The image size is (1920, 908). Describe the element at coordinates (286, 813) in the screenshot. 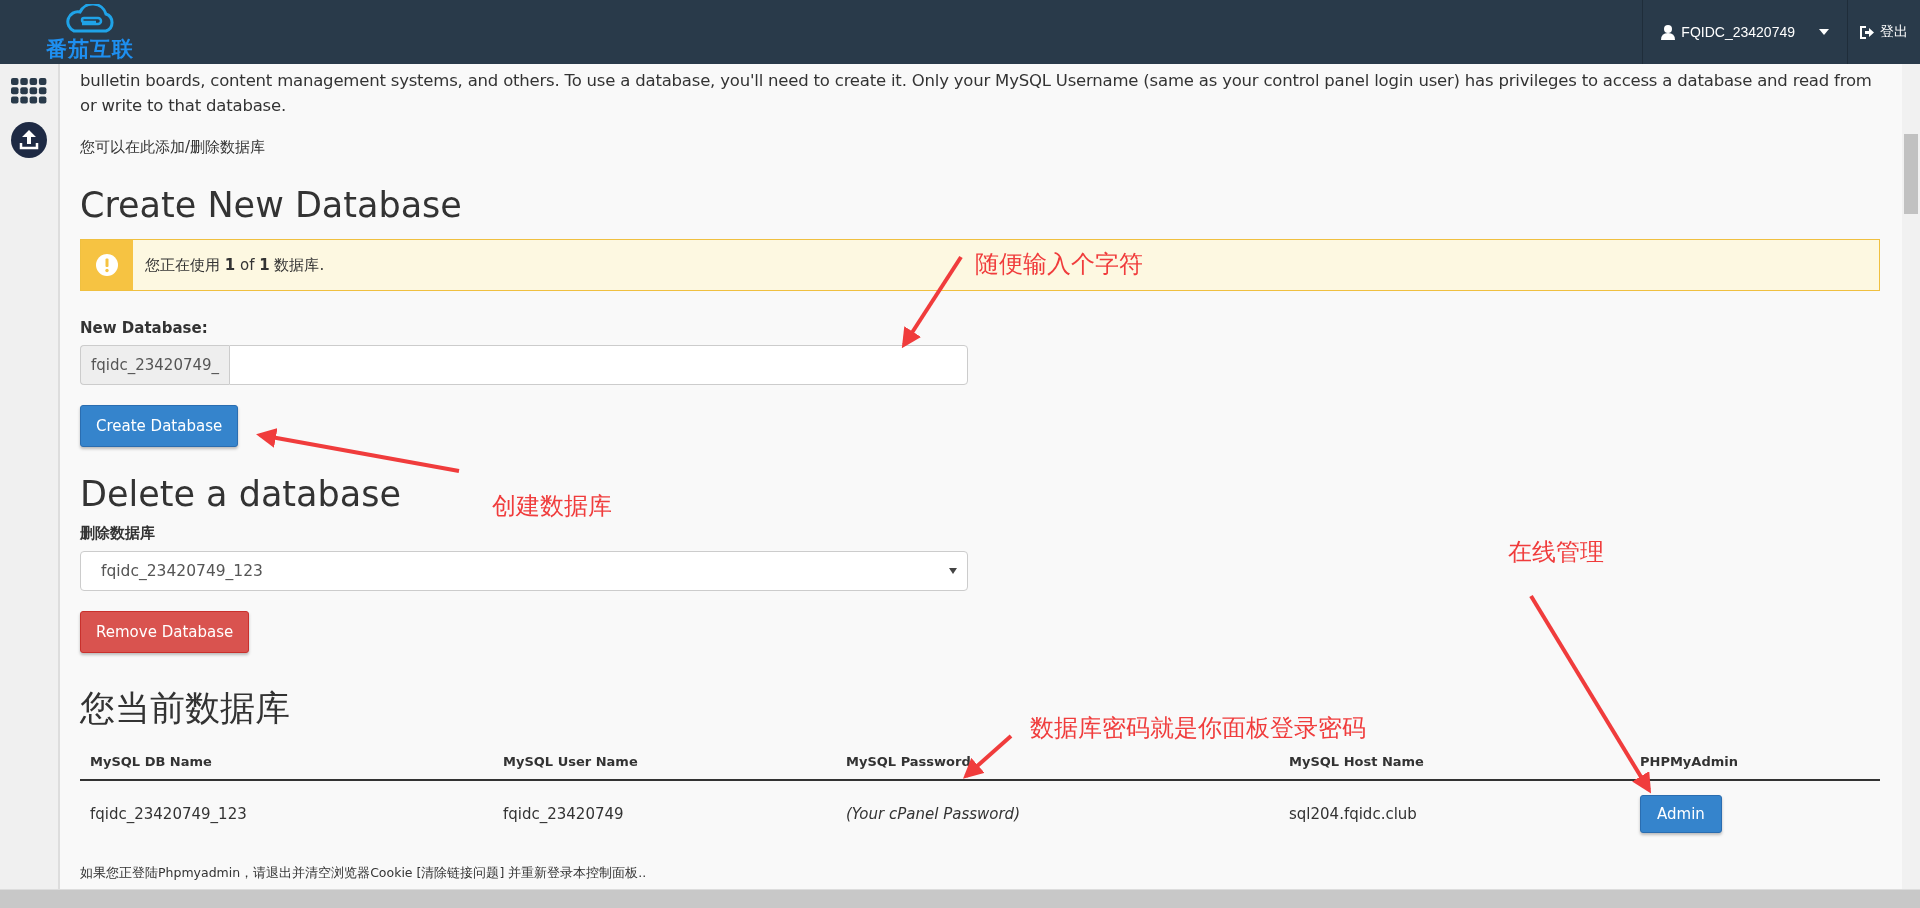

I see `table-cell: fqidc_23420749_123` at that location.